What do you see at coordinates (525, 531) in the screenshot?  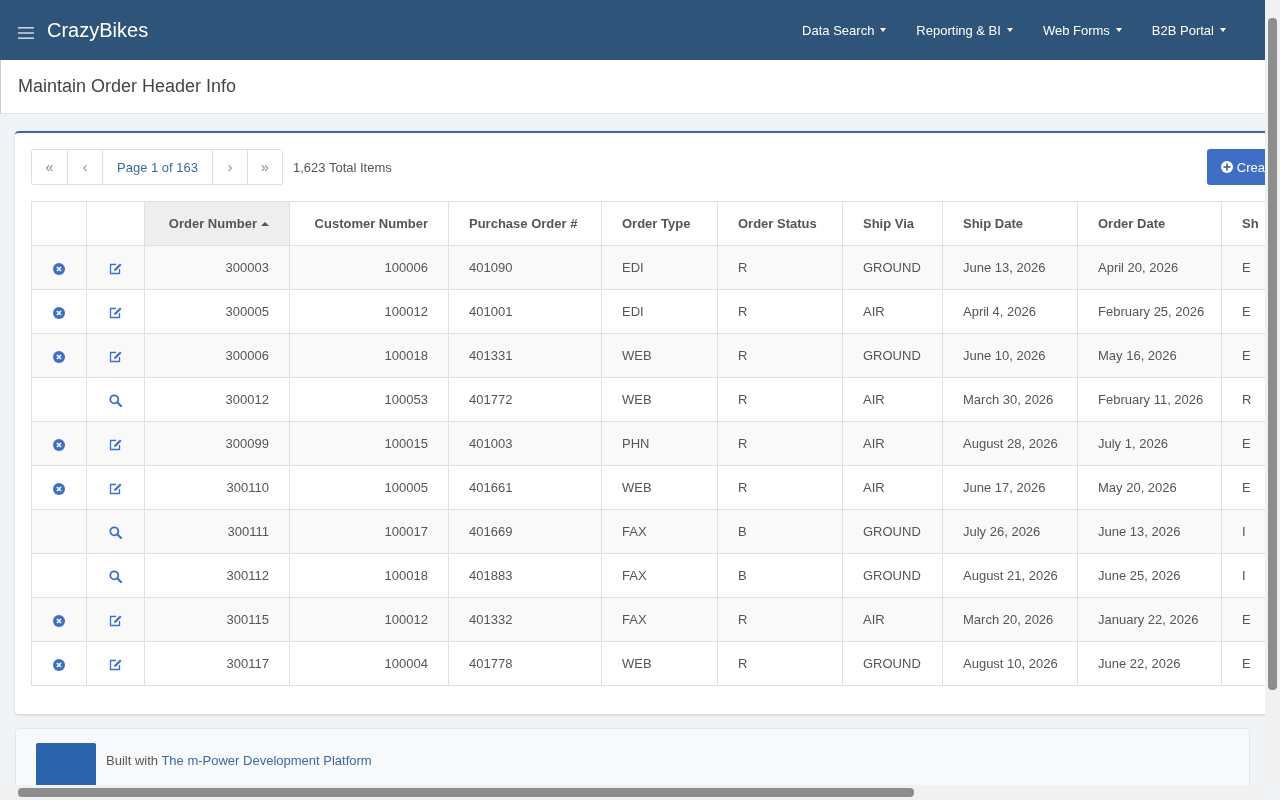 I see `table-cell: 401669` at bounding box center [525, 531].